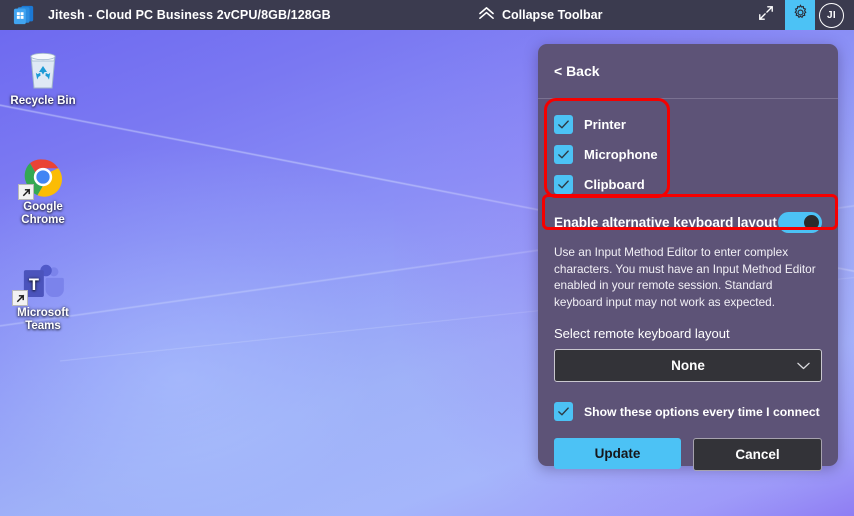 The width and height of the screenshot is (854, 516). What do you see at coordinates (486, 15) in the screenshot?
I see `double-chevron-up-icon` at bounding box center [486, 15].